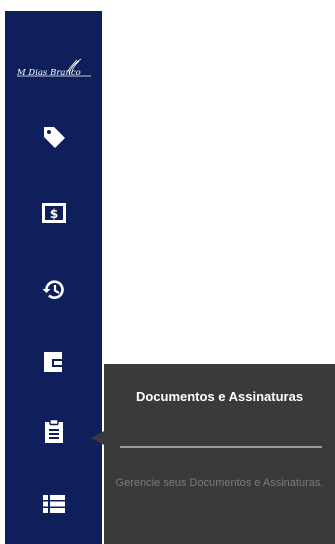 The image size is (335, 544). What do you see at coordinates (97, 438) in the screenshot?
I see `tooltip-arrow` at bounding box center [97, 438].